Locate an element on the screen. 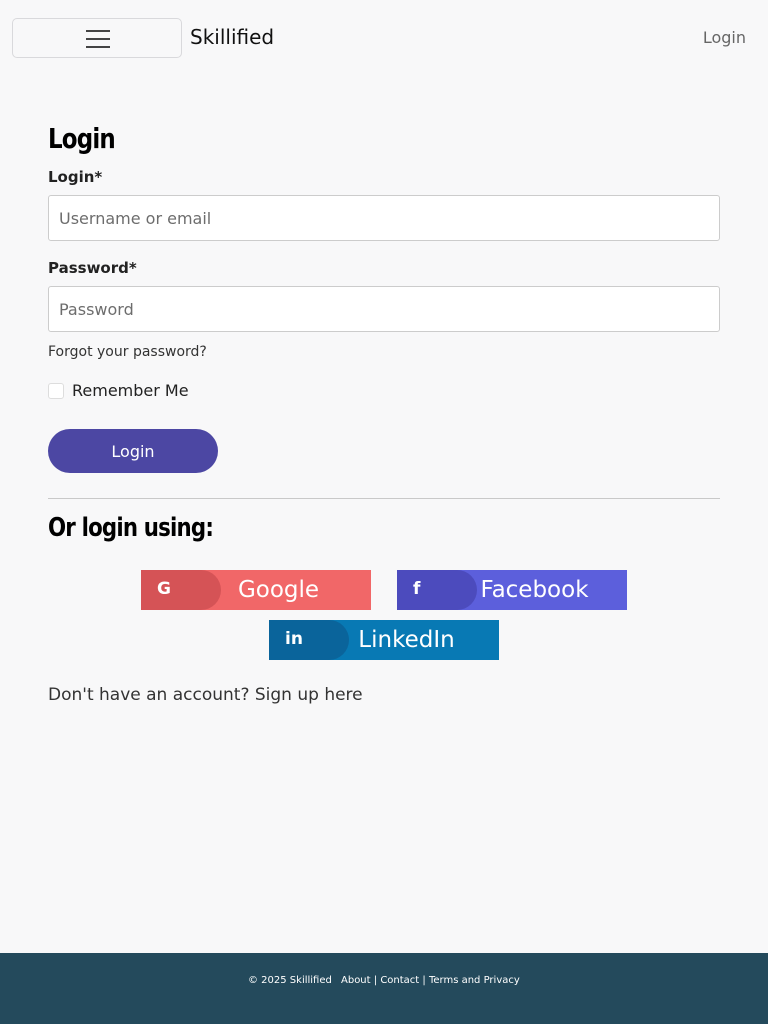 This screenshot has width=768, height=1024. login-input is located at coordinates (384, 218).